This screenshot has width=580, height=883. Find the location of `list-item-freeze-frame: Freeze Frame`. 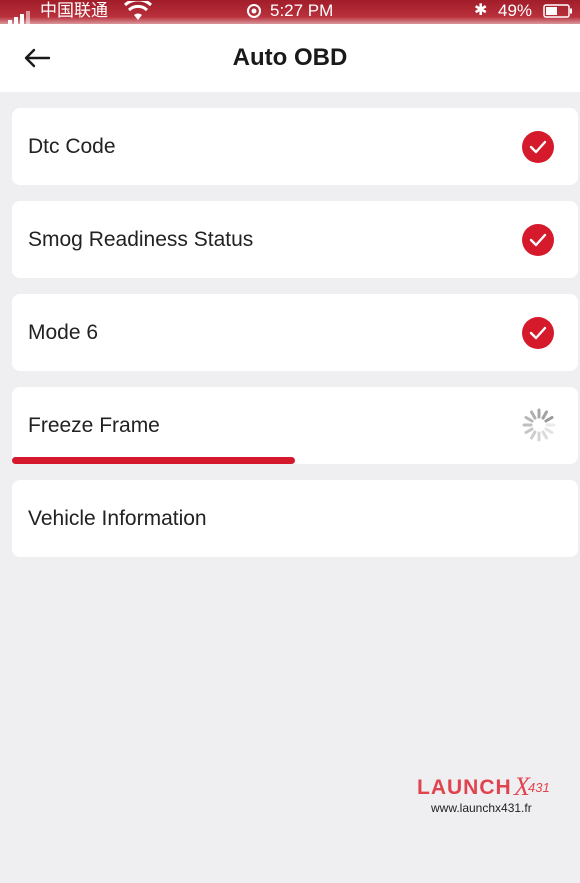

list-item-freeze-frame: Freeze Frame is located at coordinates (295, 425).